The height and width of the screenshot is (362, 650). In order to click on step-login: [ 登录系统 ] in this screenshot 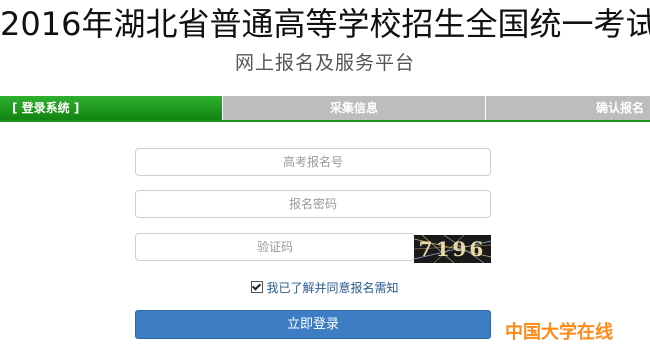, I will do `click(111, 108)`.